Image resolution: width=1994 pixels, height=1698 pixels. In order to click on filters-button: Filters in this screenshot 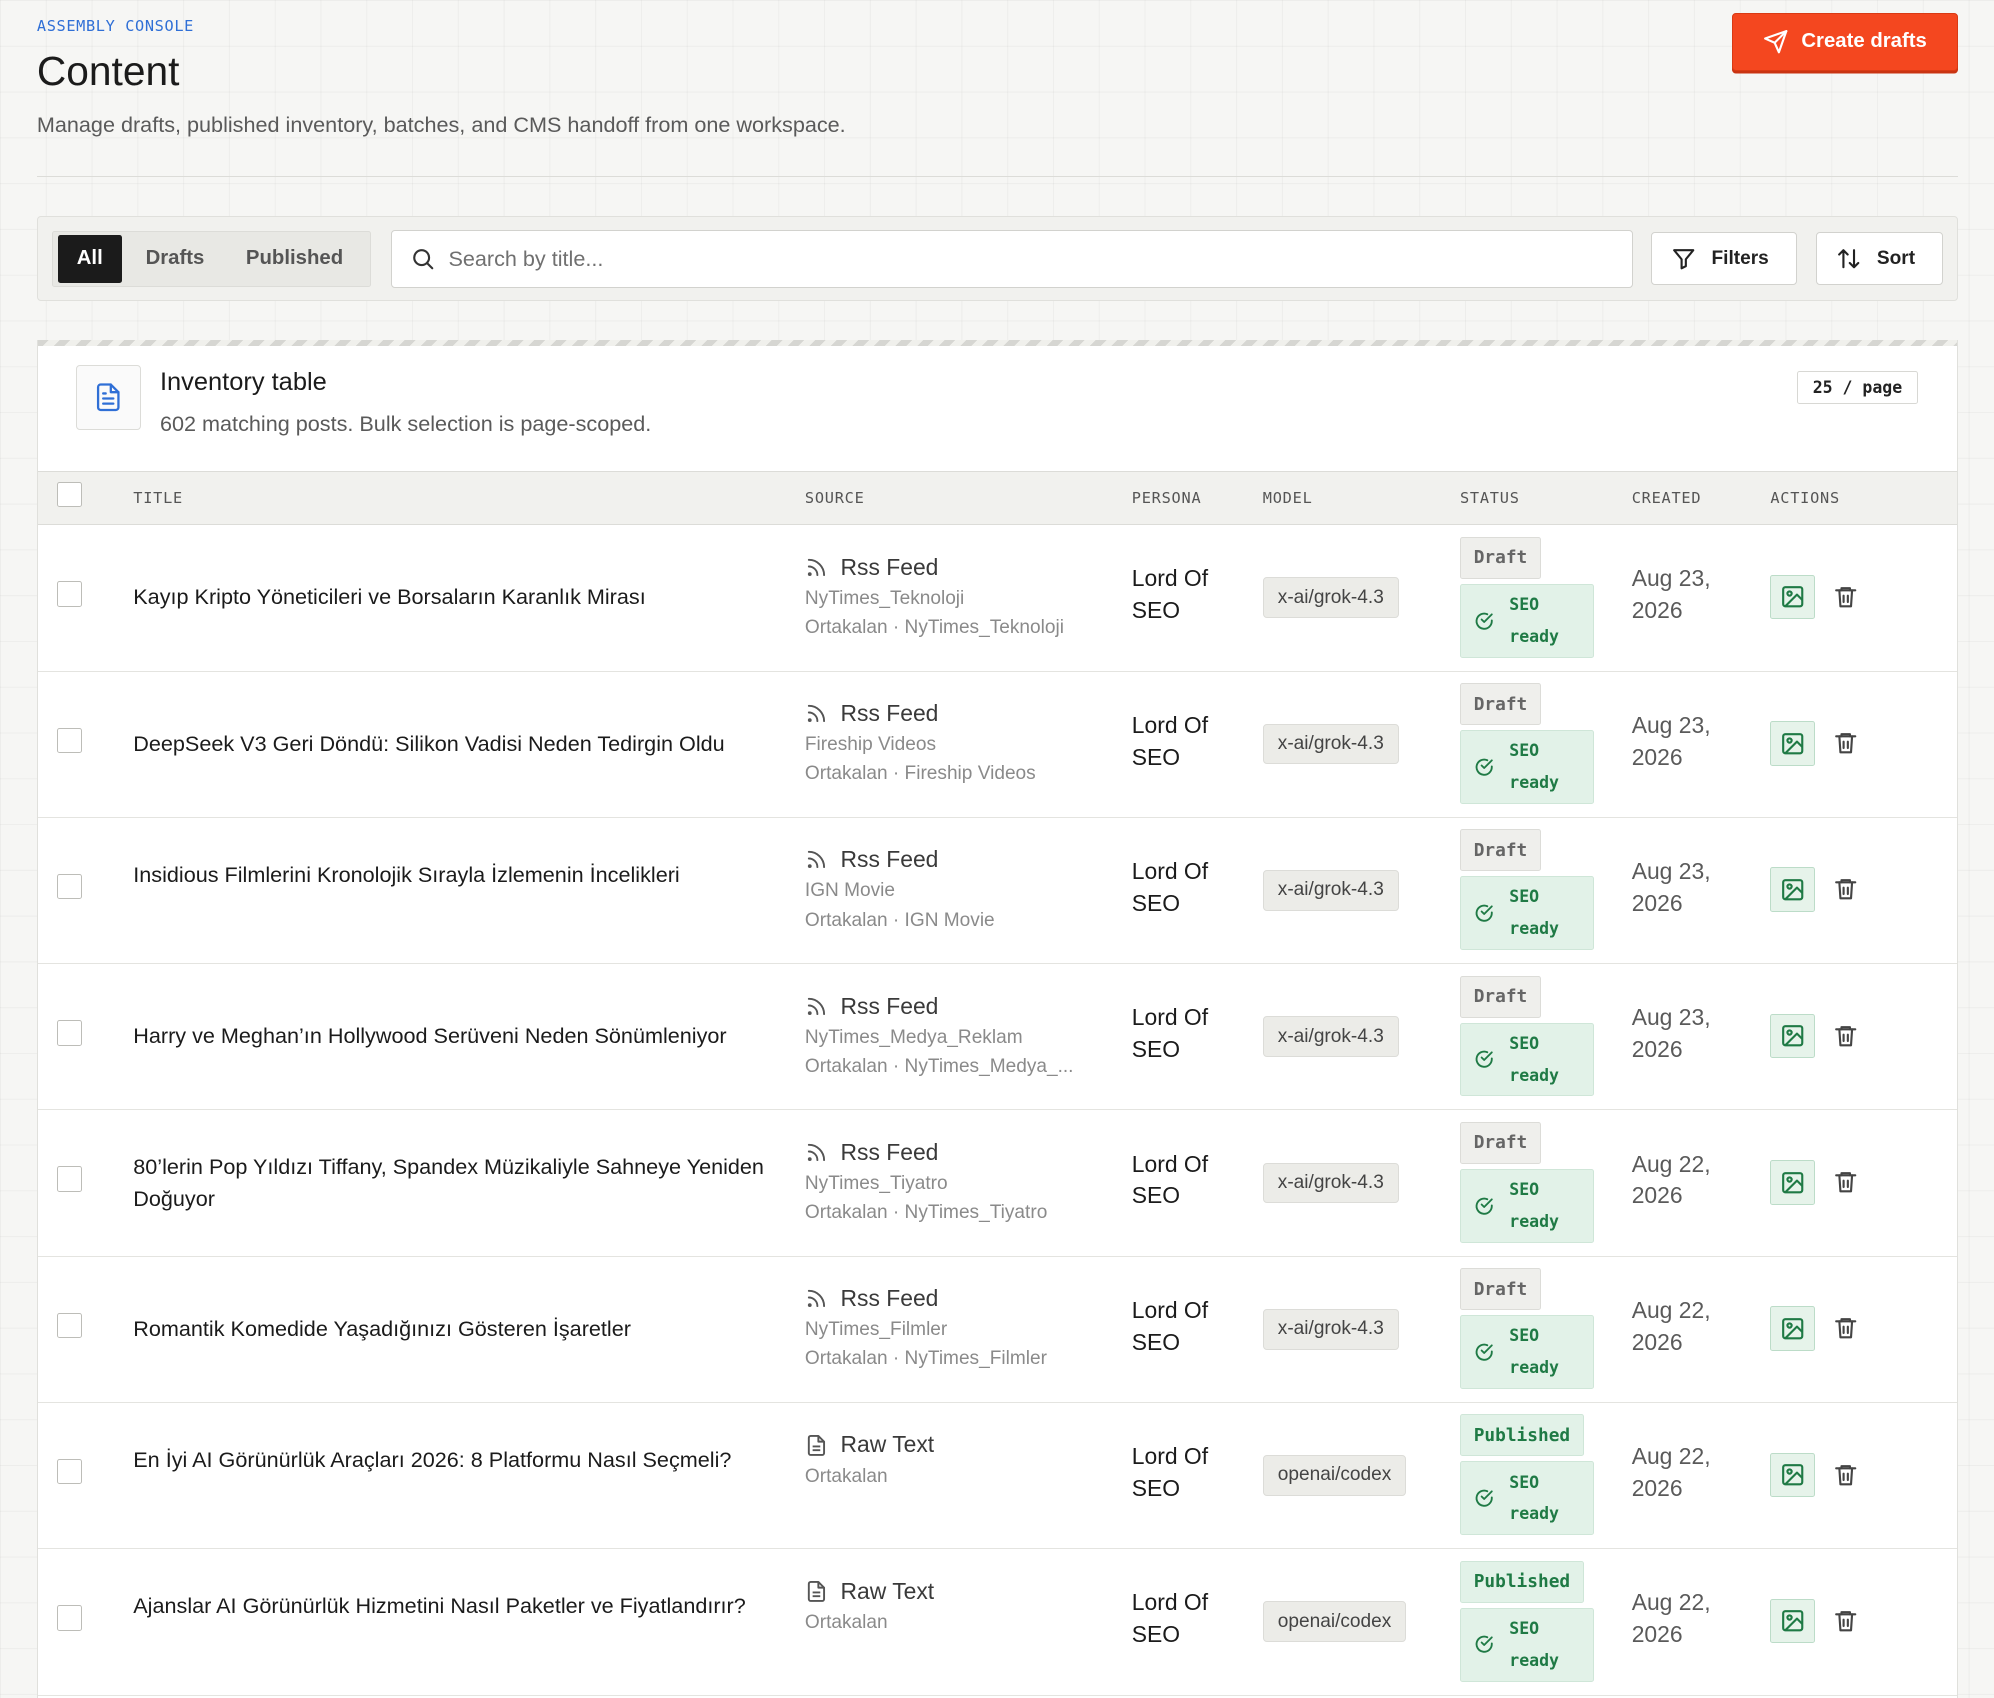, I will do `click(1724, 258)`.